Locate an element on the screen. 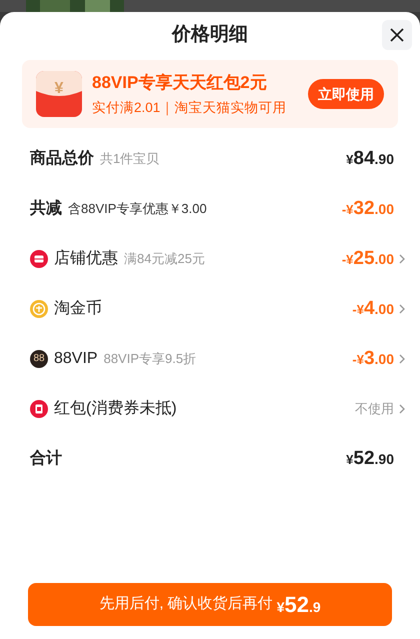 The image size is (420, 639). close-icon is located at coordinates (397, 35).